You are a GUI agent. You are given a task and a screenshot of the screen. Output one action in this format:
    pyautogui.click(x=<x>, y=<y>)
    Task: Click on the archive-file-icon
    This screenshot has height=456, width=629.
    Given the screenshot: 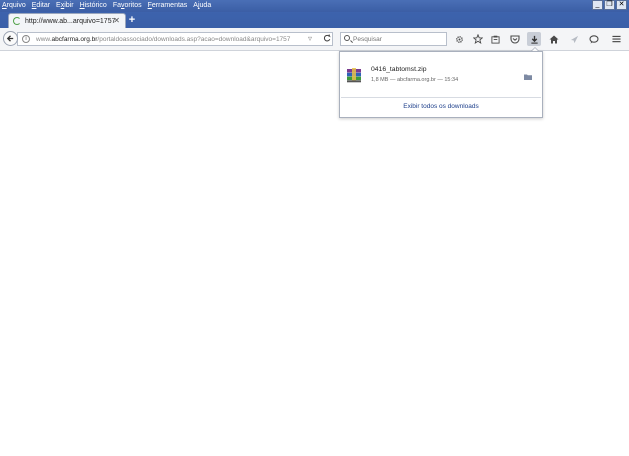 What is the action you would take?
    pyautogui.click(x=354, y=75)
    